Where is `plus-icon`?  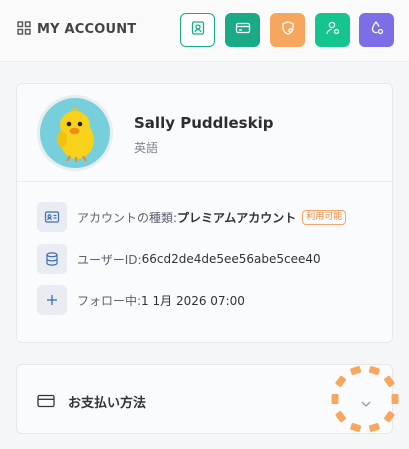
plus-icon is located at coordinates (52, 300).